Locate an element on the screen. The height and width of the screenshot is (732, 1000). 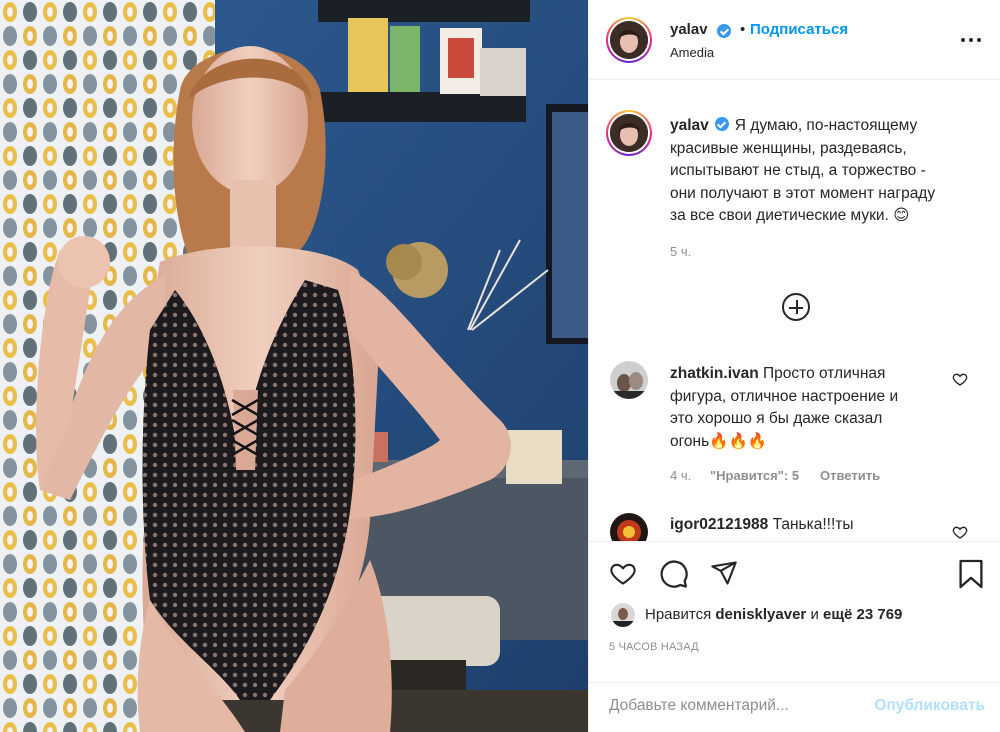
comment-likes-count: "Нравится": 5 is located at coordinates (754, 475).